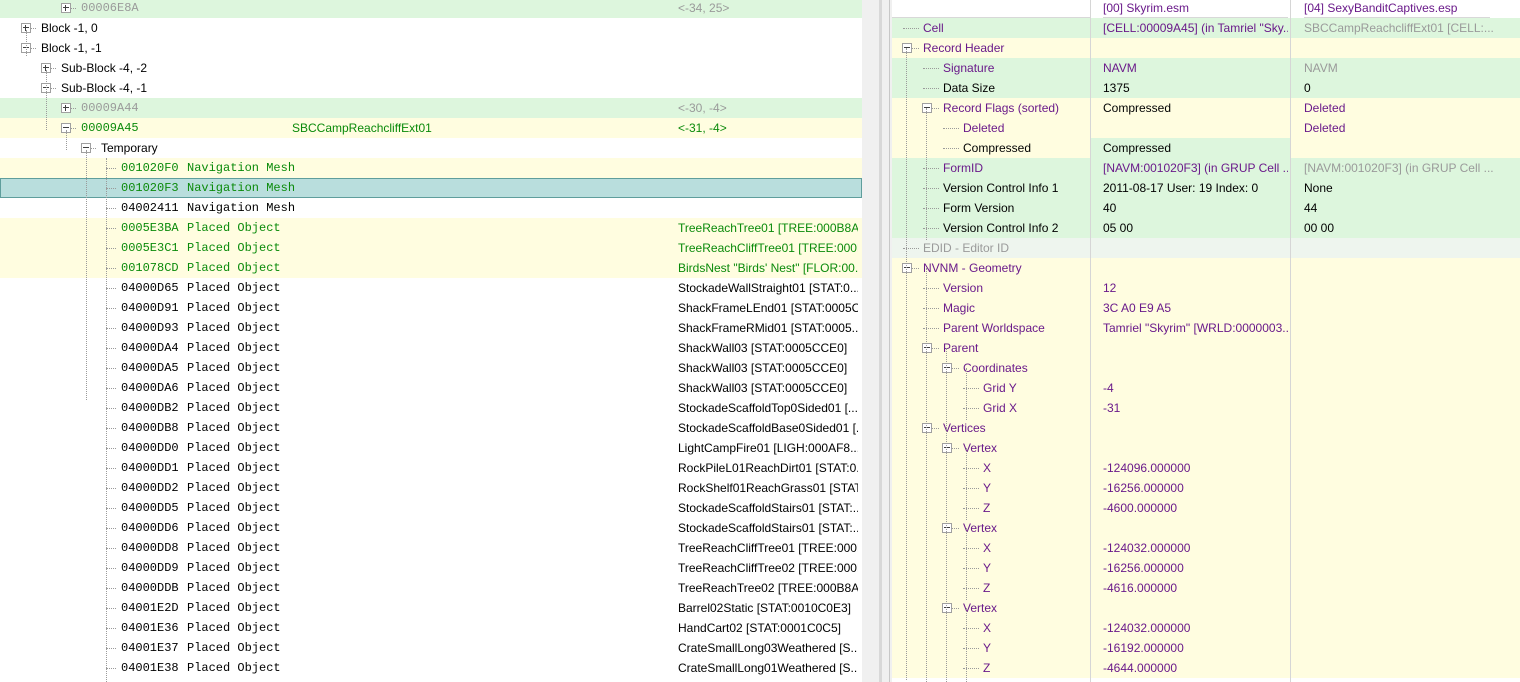 The image size is (1520, 682). What do you see at coordinates (1399, 88) in the screenshot?
I see `value-plugin-esp: 0` at bounding box center [1399, 88].